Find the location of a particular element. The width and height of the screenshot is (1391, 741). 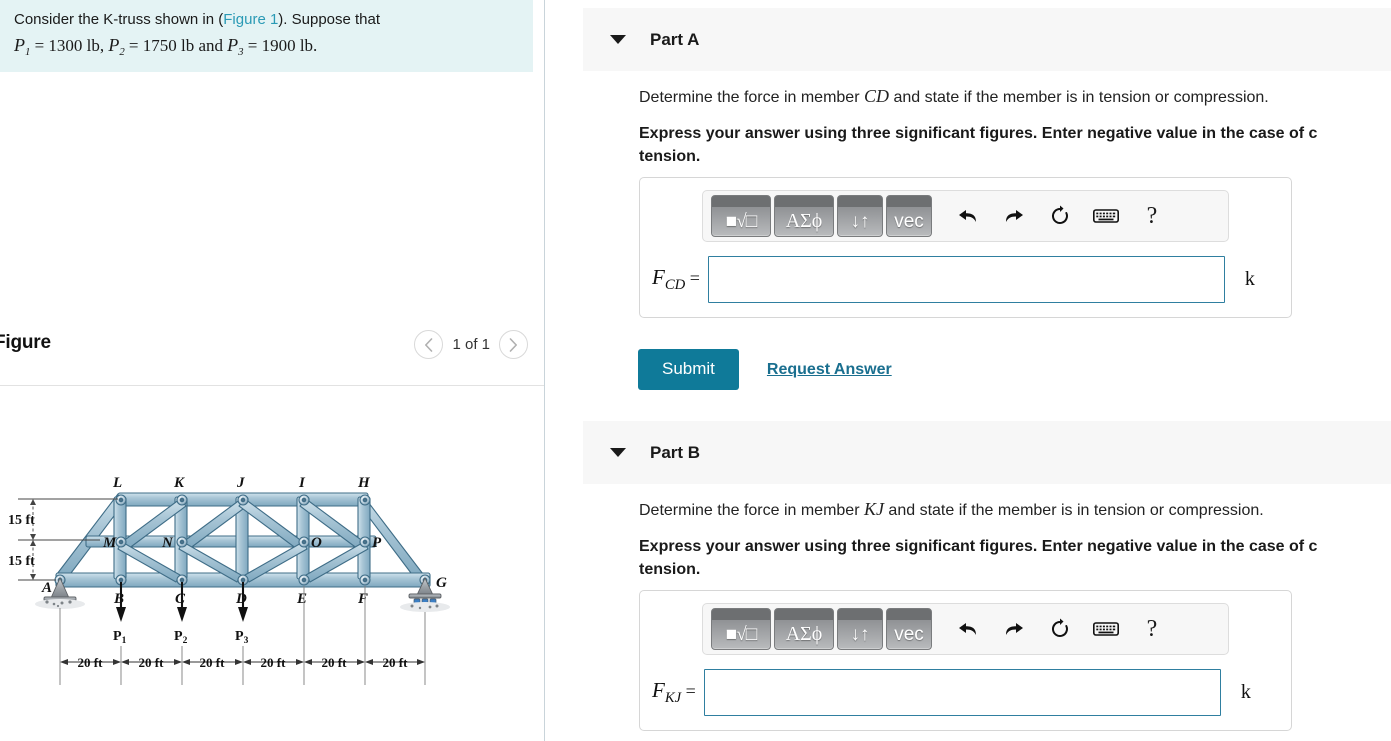

part-b-question-lead: Determine the force in member is located at coordinates (751, 510).